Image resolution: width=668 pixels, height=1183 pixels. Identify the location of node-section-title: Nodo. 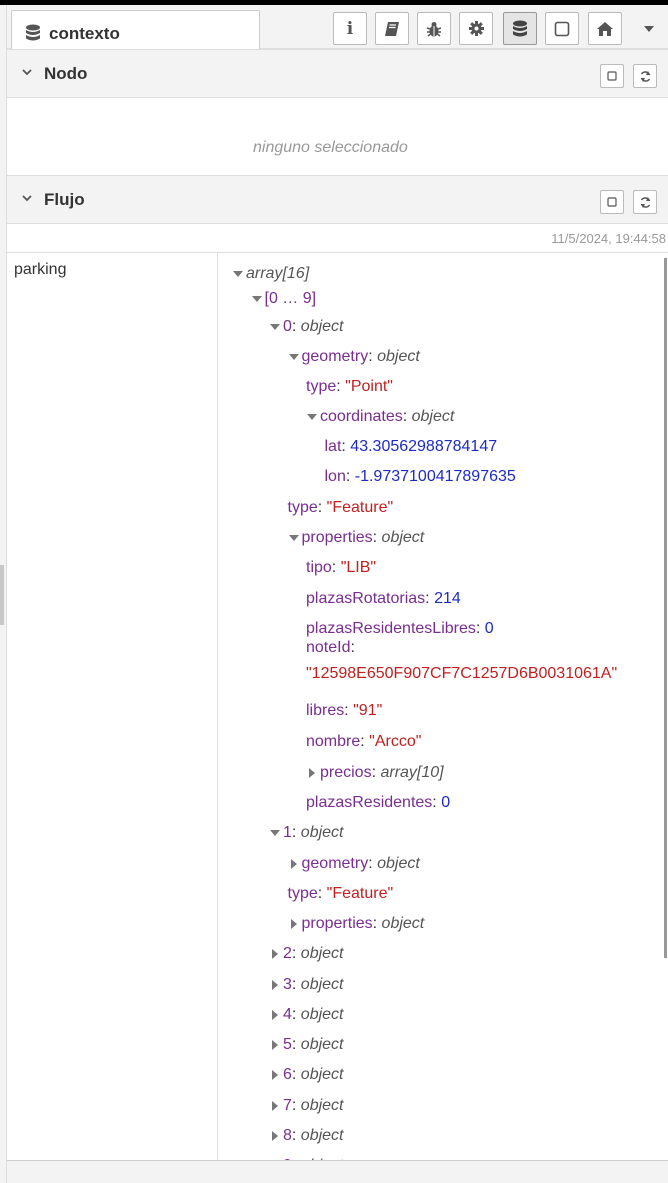
(66, 73).